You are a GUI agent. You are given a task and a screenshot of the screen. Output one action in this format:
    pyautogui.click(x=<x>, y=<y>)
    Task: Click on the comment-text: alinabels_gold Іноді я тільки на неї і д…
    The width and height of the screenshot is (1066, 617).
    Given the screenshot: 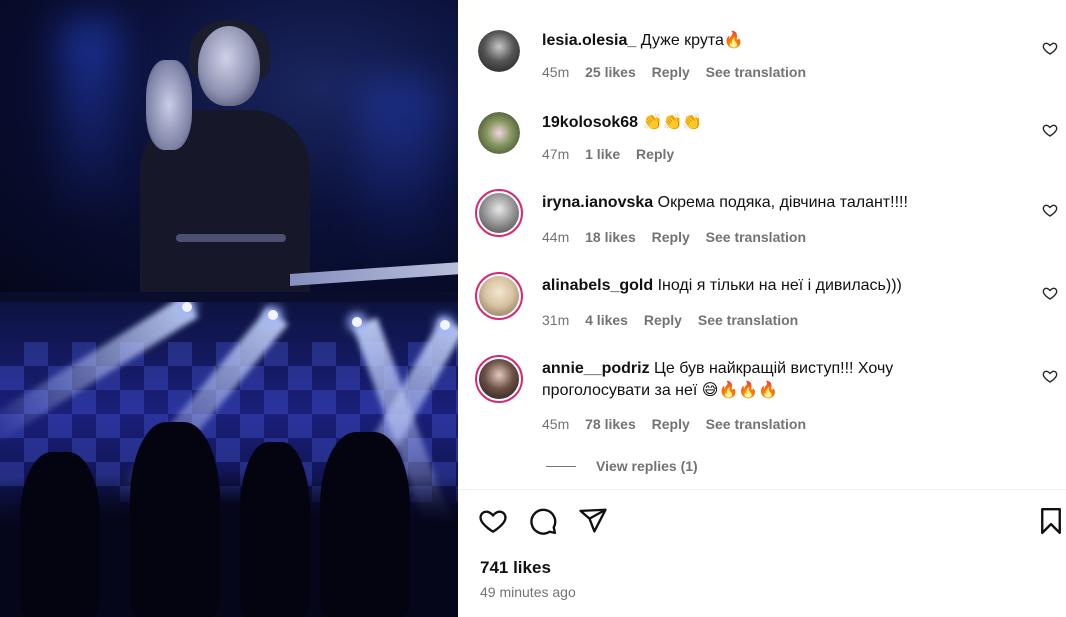 What is the action you would take?
    pyautogui.click(x=732, y=286)
    